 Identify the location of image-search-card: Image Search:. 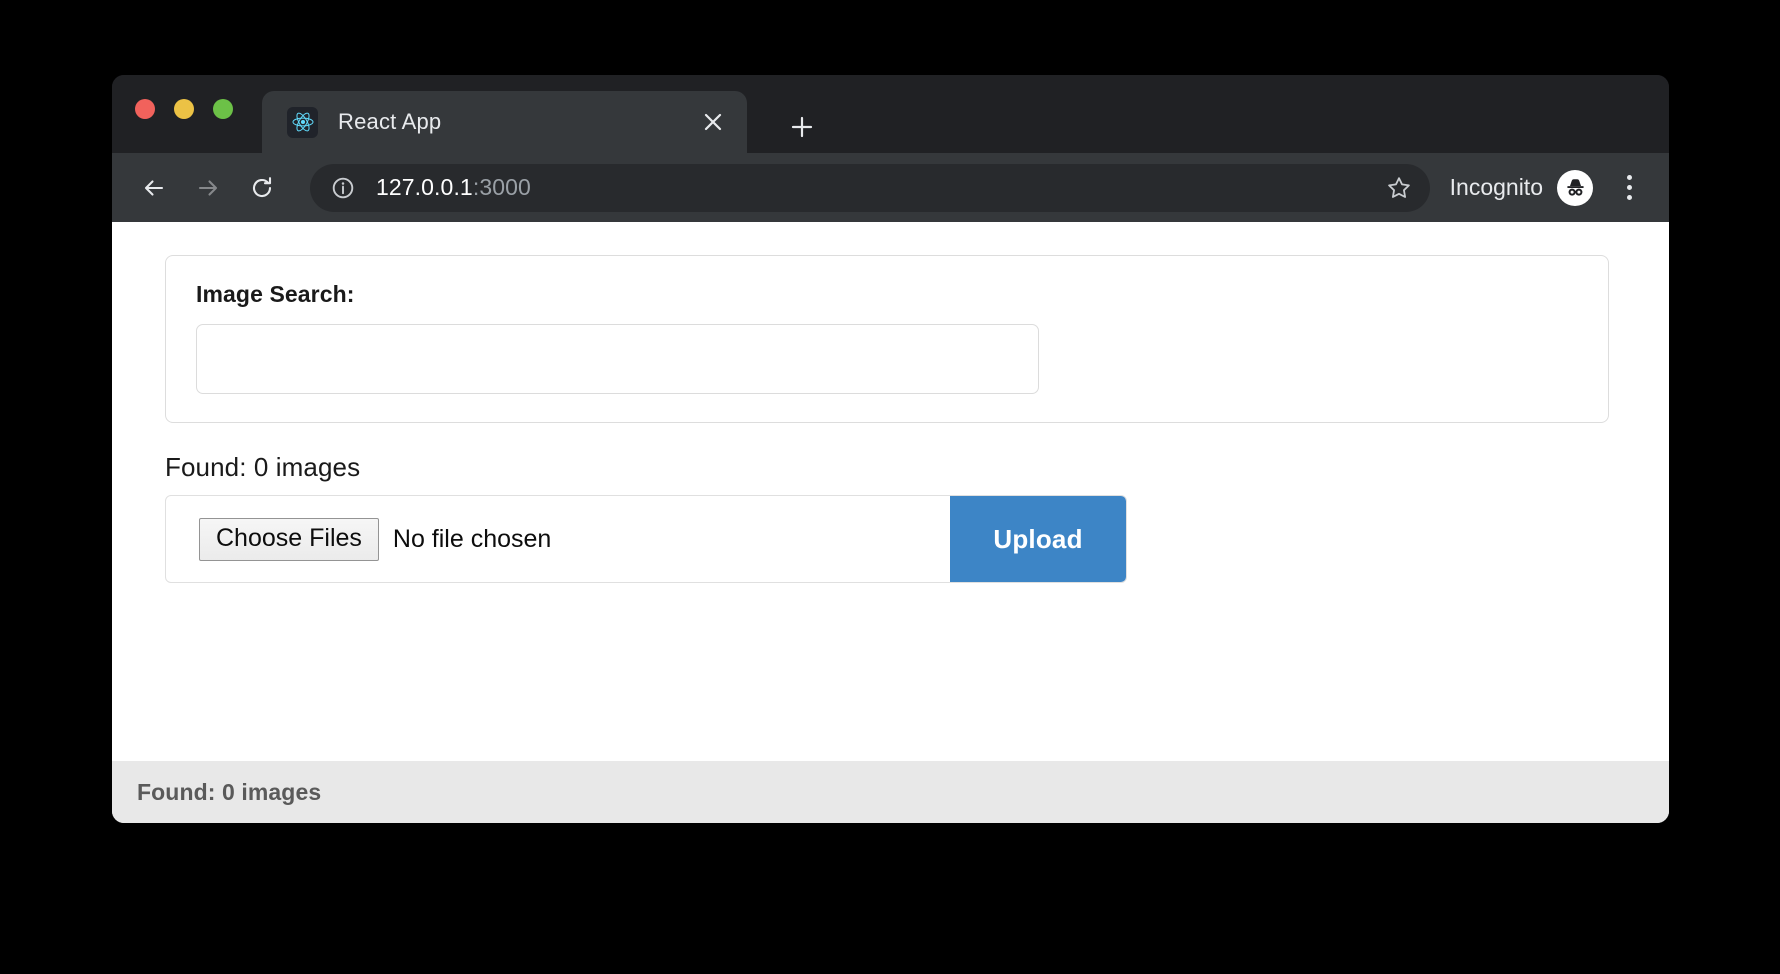
(887, 339).